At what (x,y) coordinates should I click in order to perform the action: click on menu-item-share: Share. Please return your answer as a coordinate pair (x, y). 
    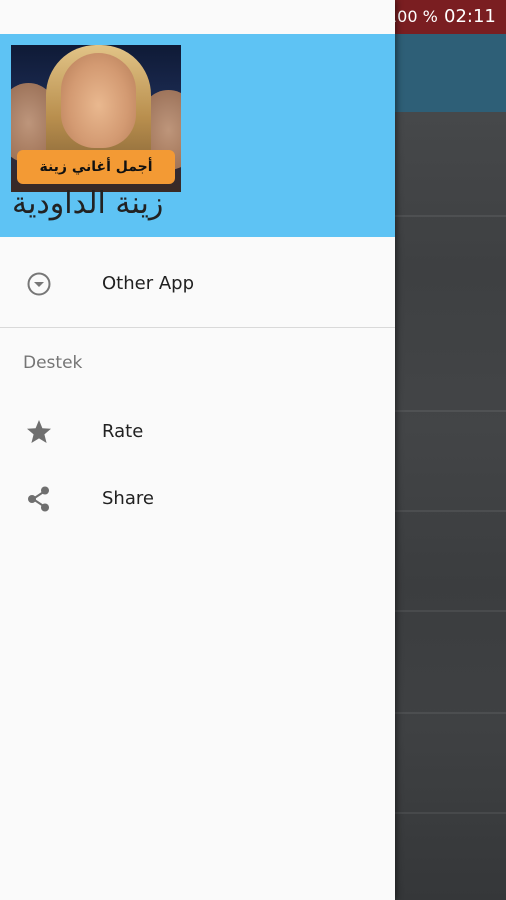
    Looking at the image, I should click on (197, 498).